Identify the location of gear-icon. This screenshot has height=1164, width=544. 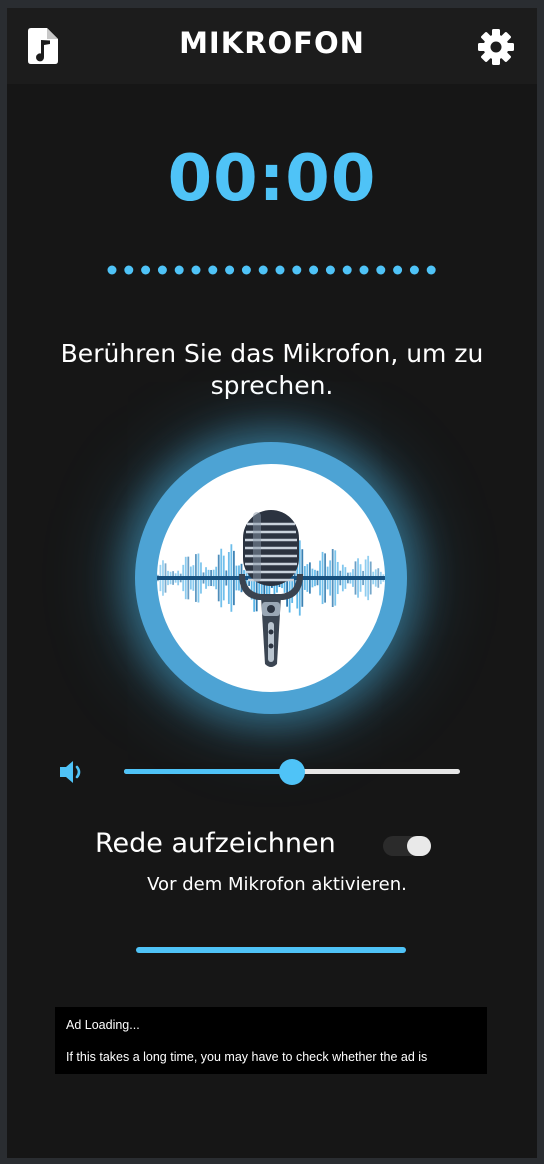
(496, 47).